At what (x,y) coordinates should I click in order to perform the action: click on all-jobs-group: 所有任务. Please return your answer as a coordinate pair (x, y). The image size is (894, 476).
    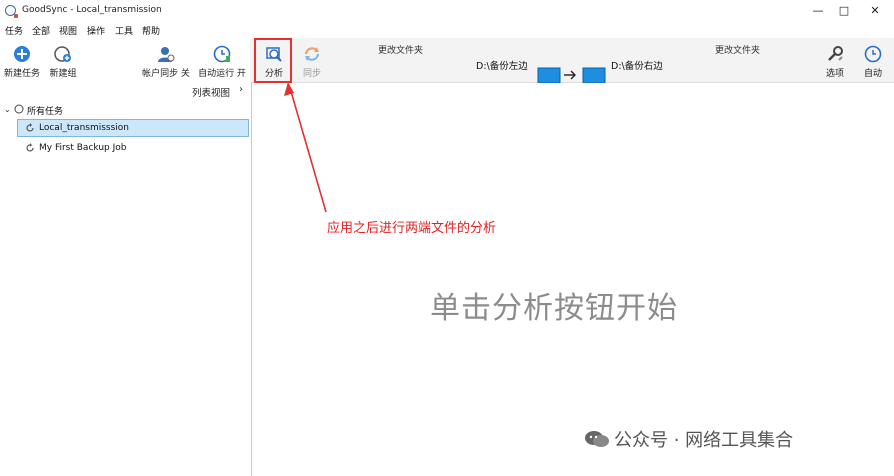
    Looking at the image, I should click on (45, 110).